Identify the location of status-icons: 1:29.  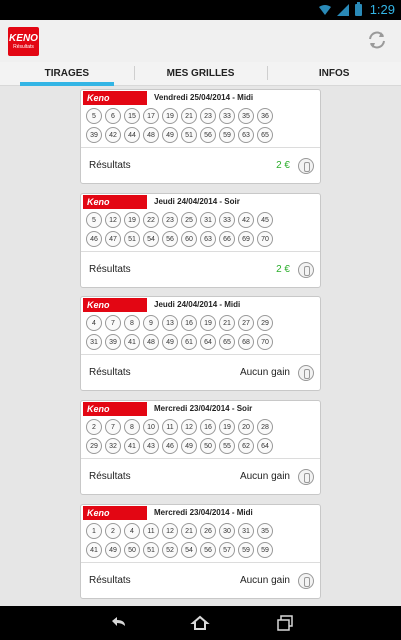
(356, 9).